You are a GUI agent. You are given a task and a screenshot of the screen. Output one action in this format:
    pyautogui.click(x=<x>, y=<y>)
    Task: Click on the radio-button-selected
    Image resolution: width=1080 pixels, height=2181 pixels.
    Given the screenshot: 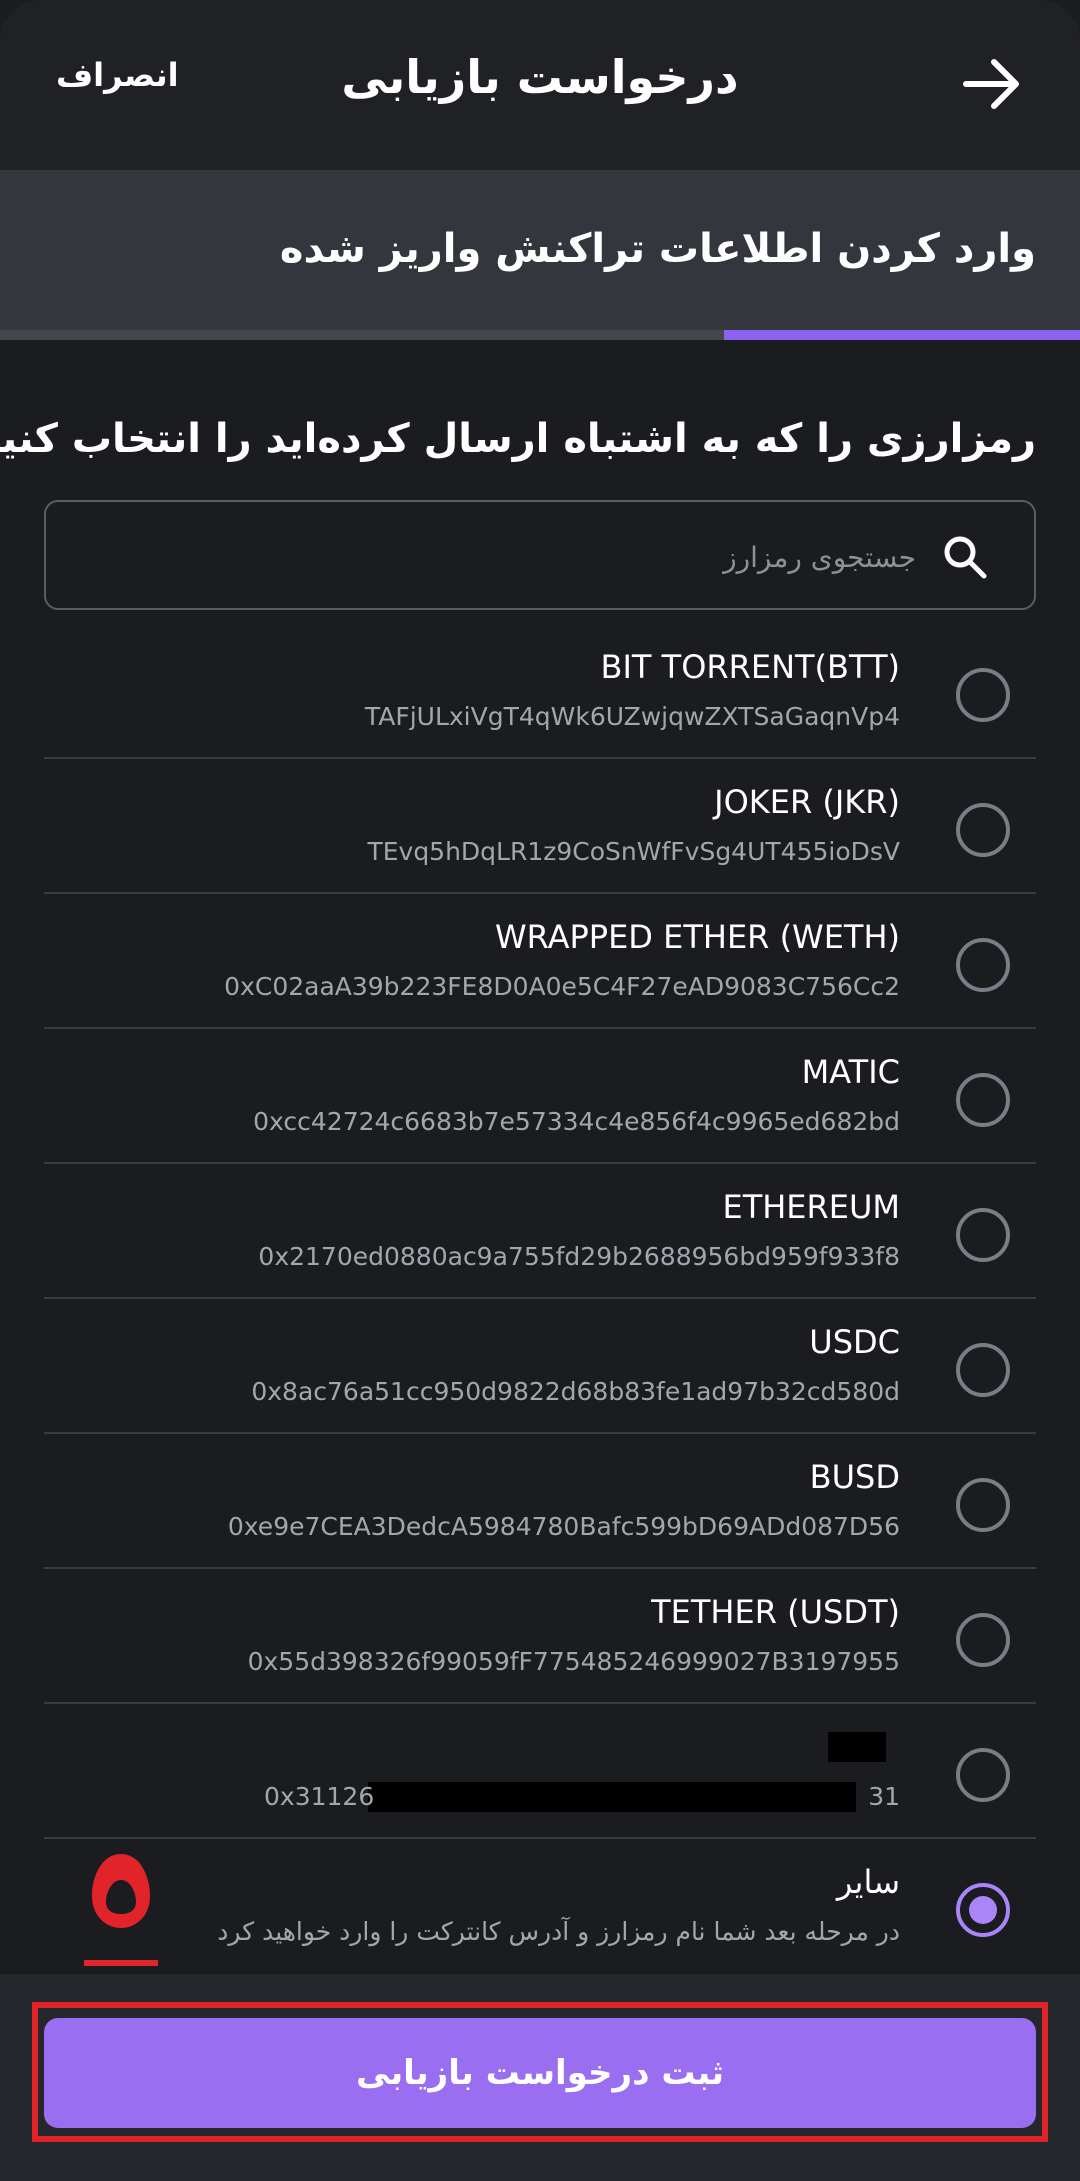 What is the action you would take?
    pyautogui.click(x=983, y=1910)
    